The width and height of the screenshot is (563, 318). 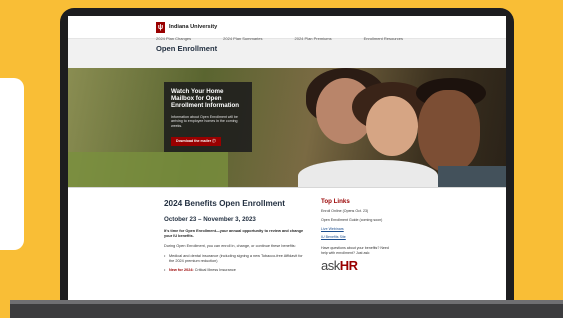 I want to click on enrollment-guide-link: Open Enrollment Guide (coming soon), so click(x=357, y=220).